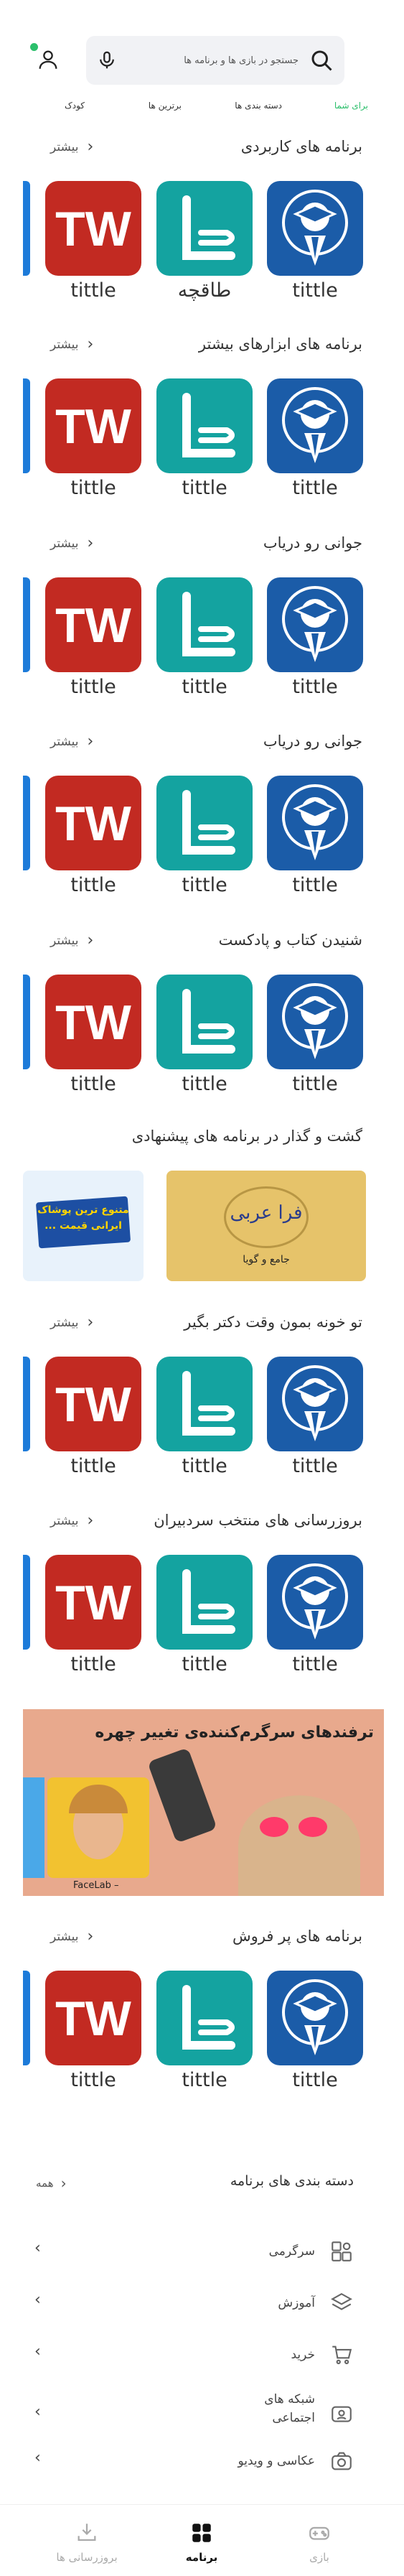  I want to click on tab-kids: کودک, so click(75, 106).